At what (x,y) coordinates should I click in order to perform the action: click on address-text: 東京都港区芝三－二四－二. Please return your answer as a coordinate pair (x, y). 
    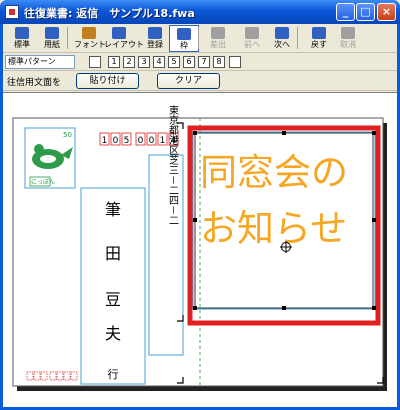
    Looking at the image, I should click on (173, 164).